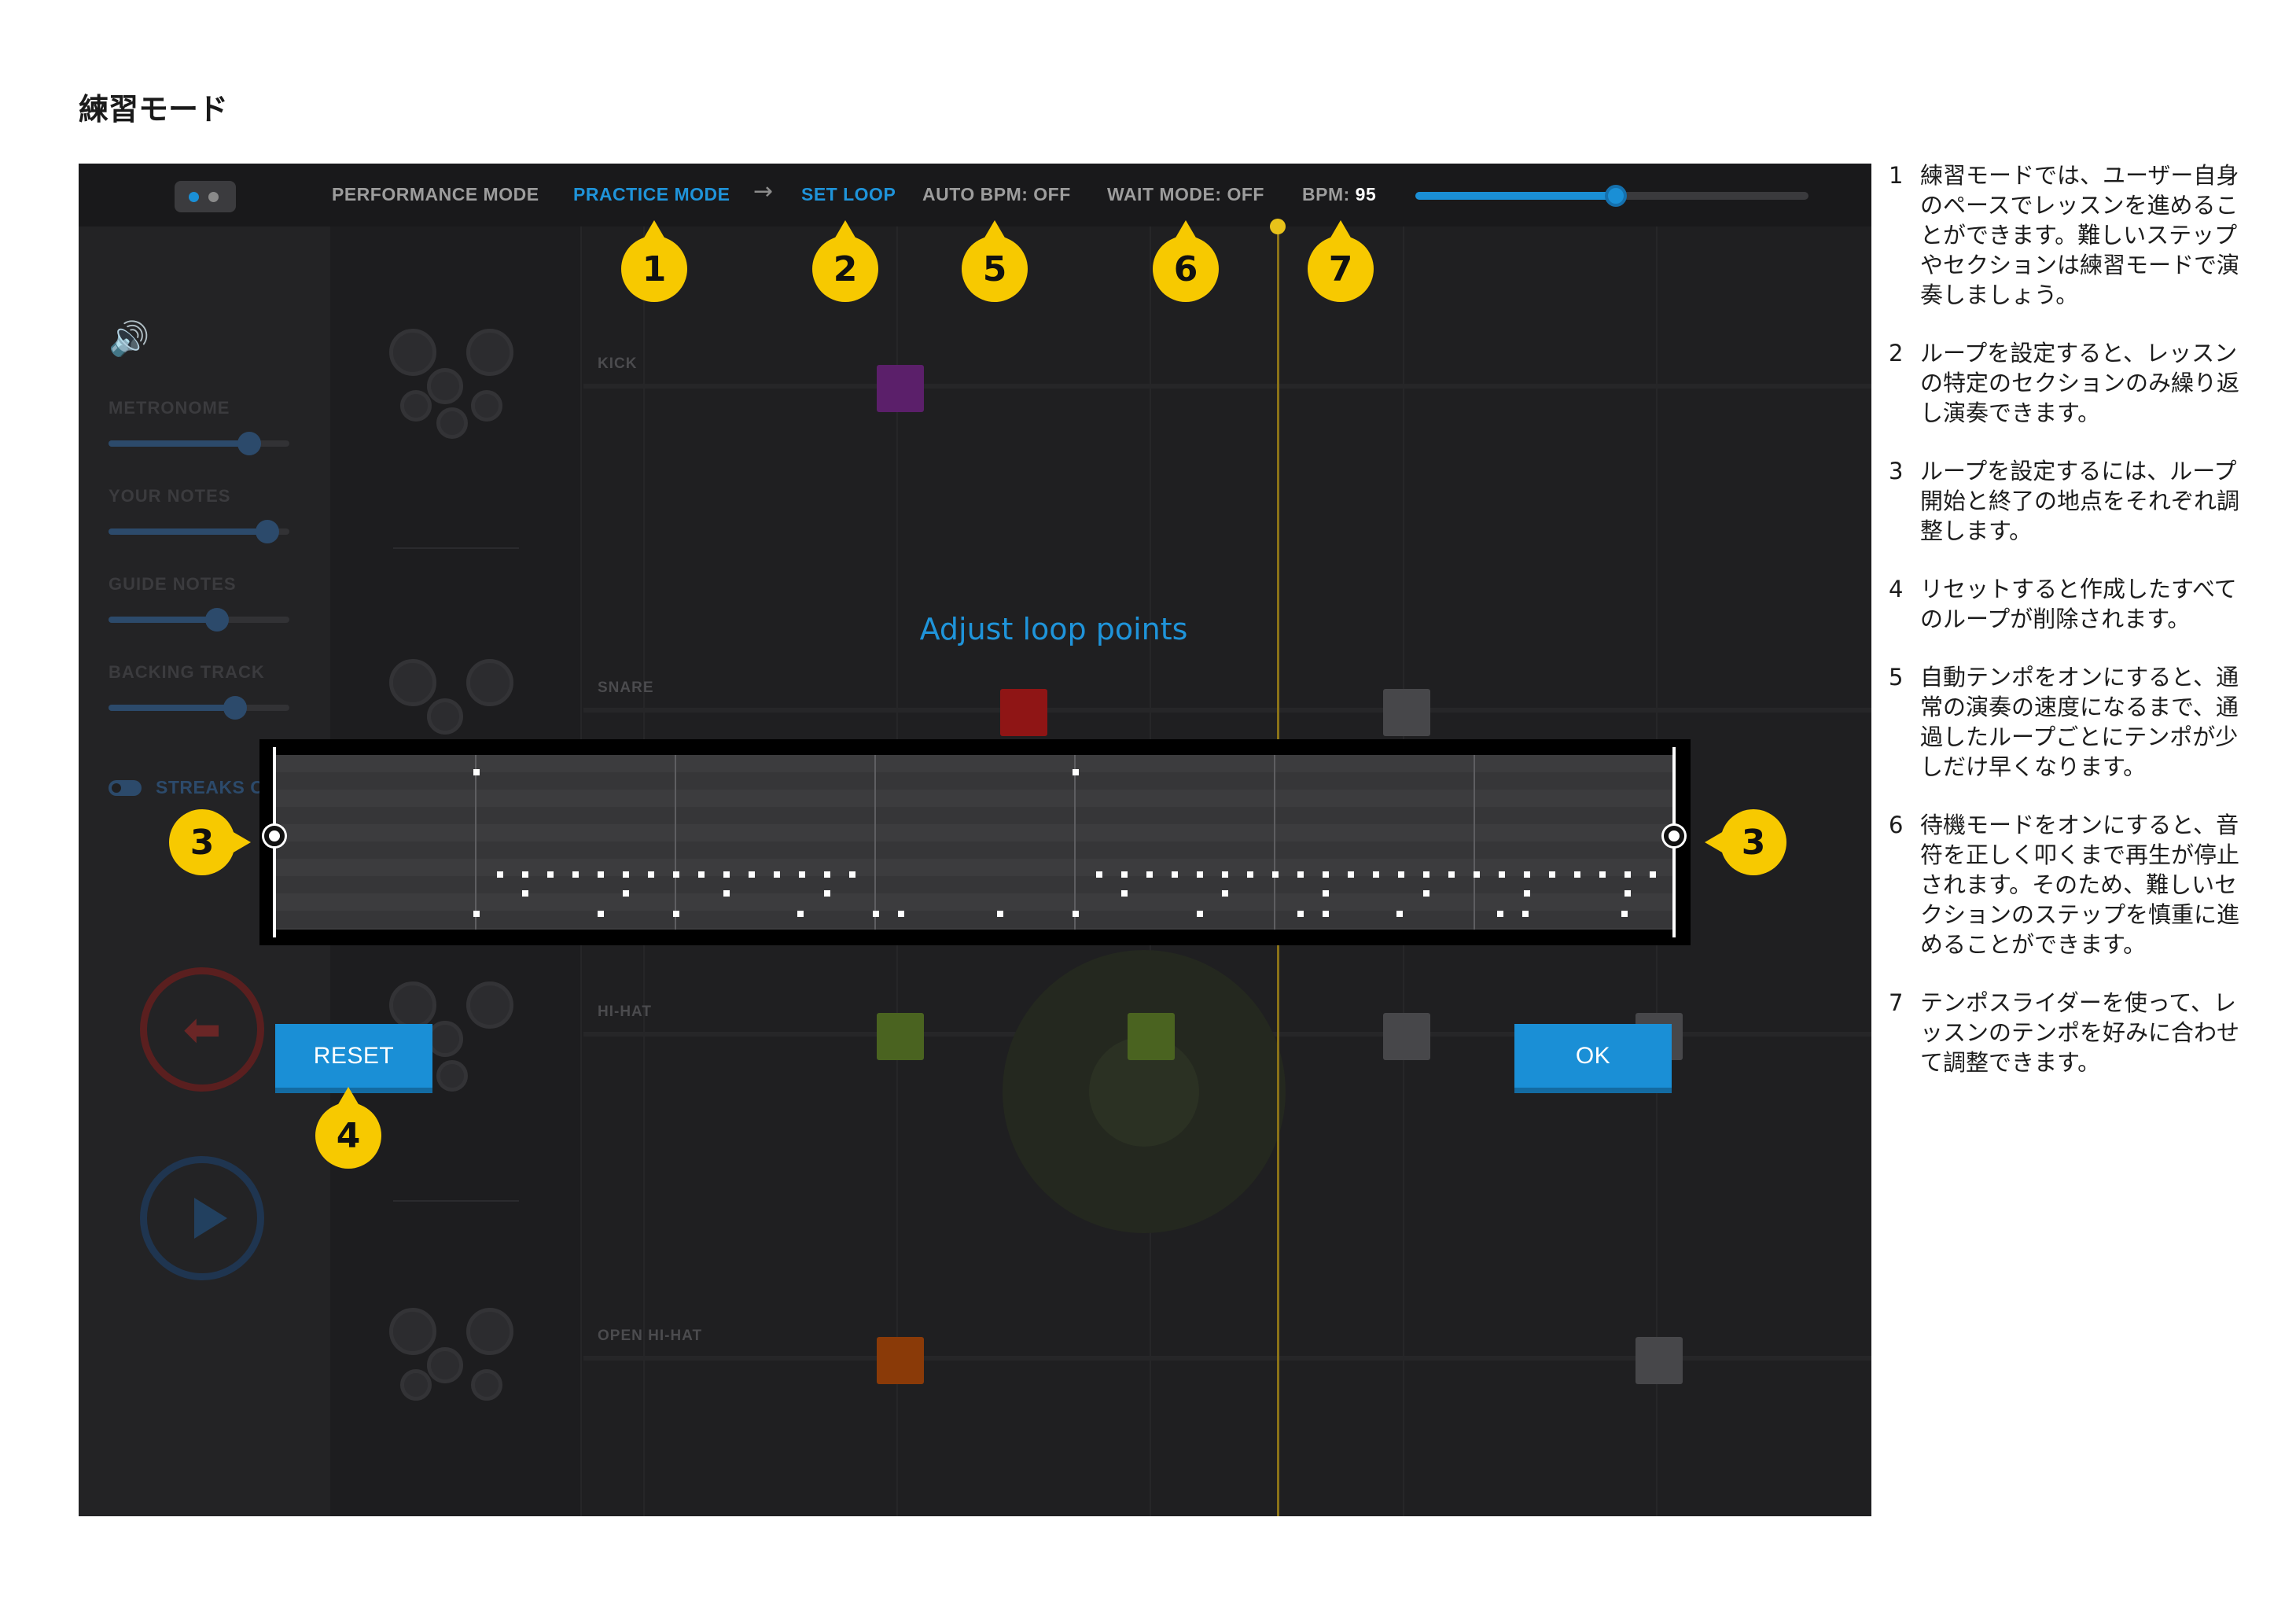 The height and width of the screenshot is (1624, 2296). Describe the element at coordinates (1616, 196) in the screenshot. I see `bpm-slider-knob` at that location.